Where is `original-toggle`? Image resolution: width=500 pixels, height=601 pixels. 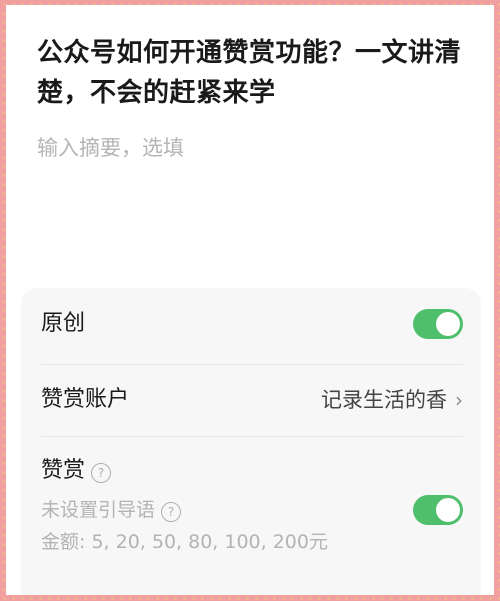 original-toggle is located at coordinates (438, 324).